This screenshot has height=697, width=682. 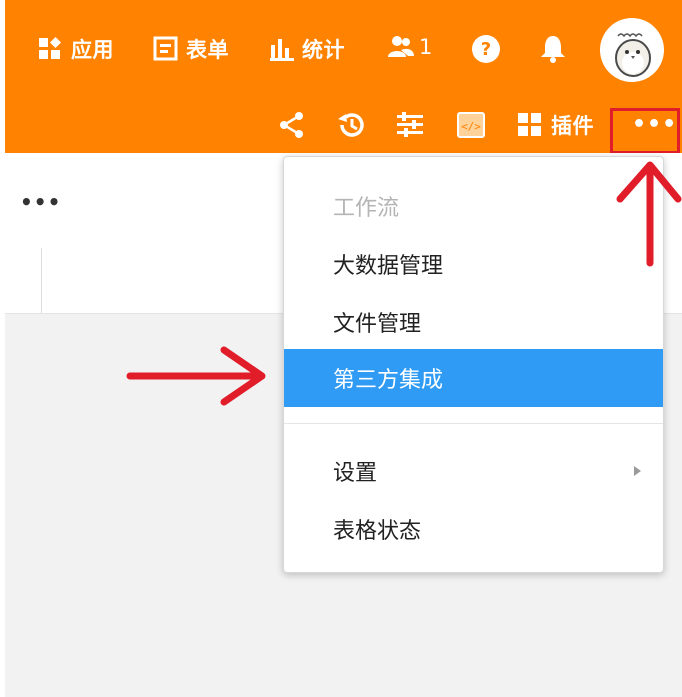 What do you see at coordinates (41, 280) in the screenshot?
I see `grid-column-divider` at bounding box center [41, 280].